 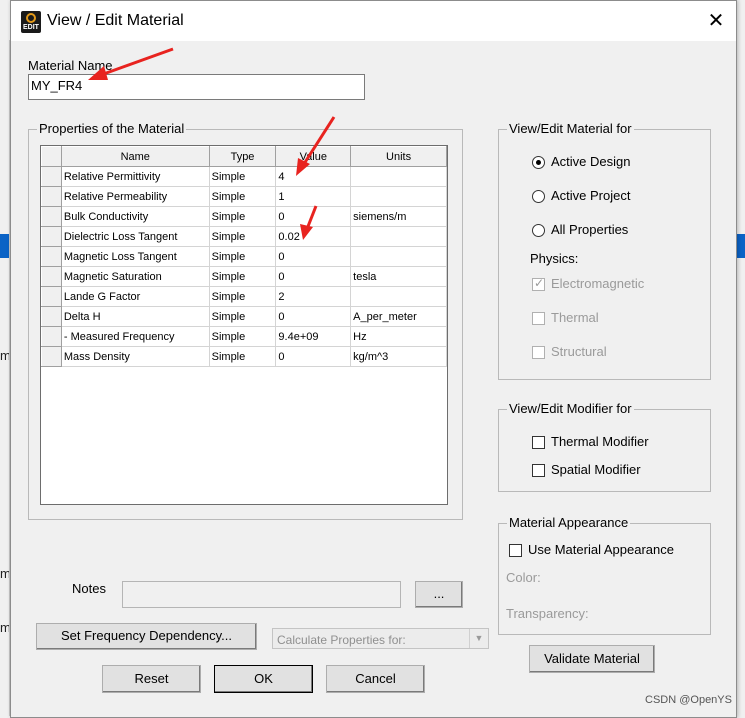 I want to click on table-row: Magnetic Saturation Simple 0 tesla, so click(x=244, y=276).